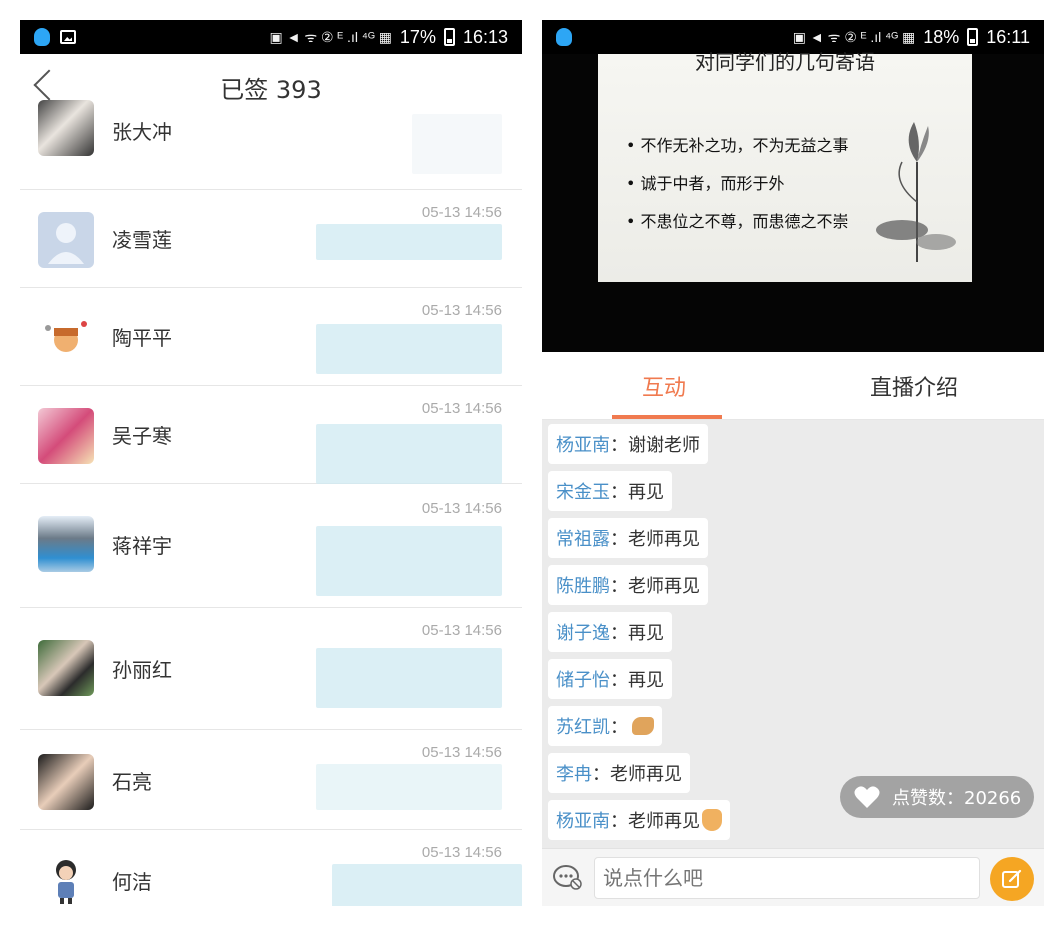 Image resolution: width=1064 pixels, height=926 pixels. I want to click on chat-message: 储子怡 ：再见, so click(610, 679).